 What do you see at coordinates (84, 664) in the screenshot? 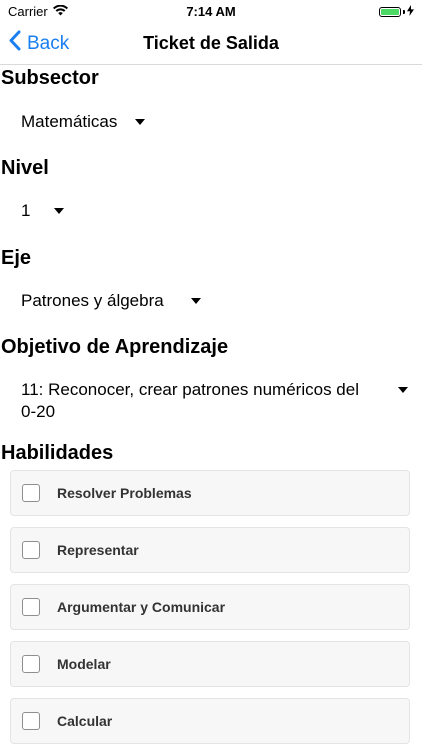
I see `skill-label: Modelar` at bounding box center [84, 664].